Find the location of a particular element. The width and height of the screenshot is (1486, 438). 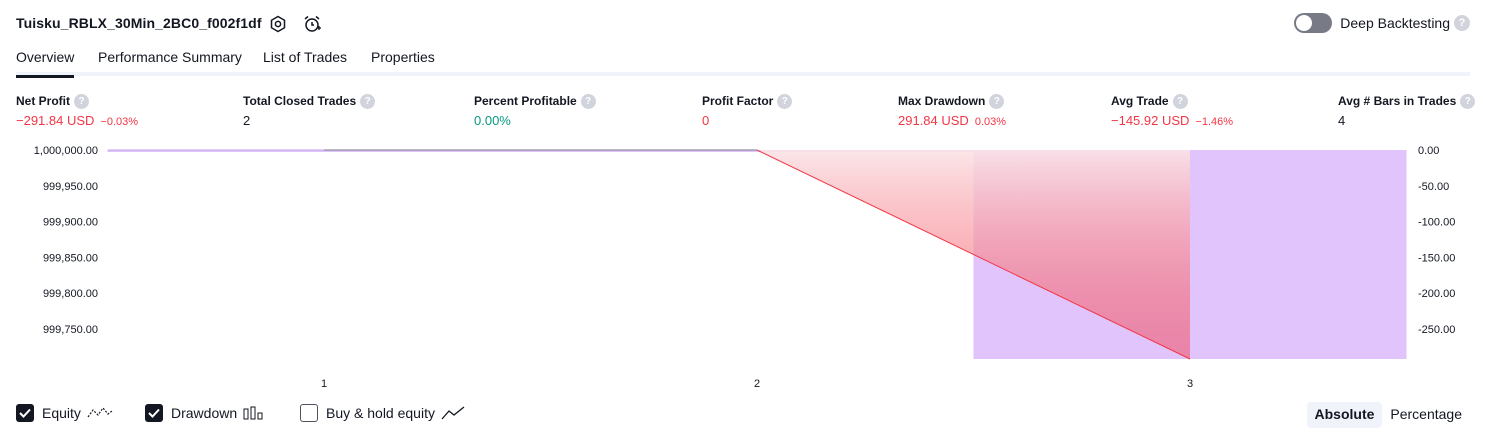

metric-value: −145.92 USD is located at coordinates (1150, 120).